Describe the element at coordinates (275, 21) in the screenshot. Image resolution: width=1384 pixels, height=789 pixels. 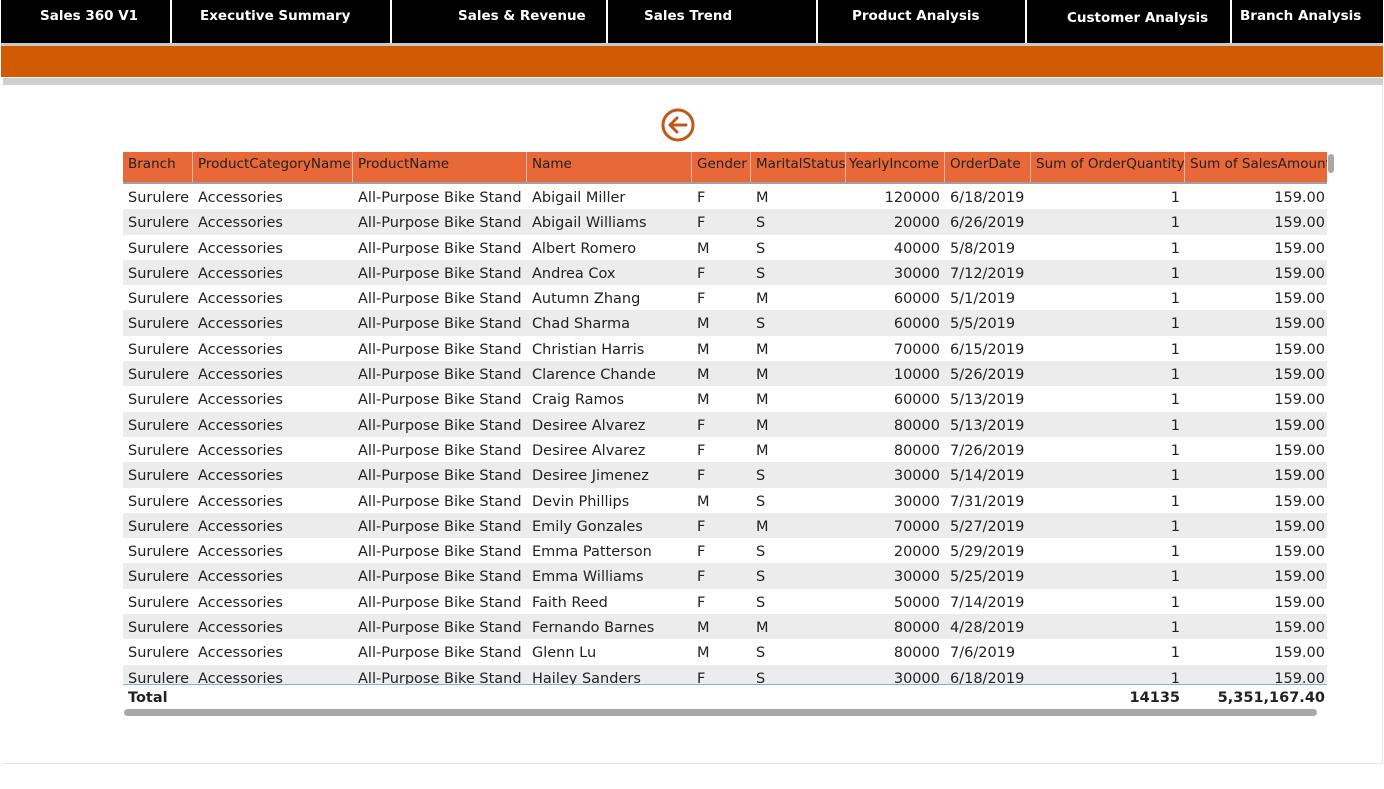
I see `nav-executive-summary: Executive Summary` at that location.